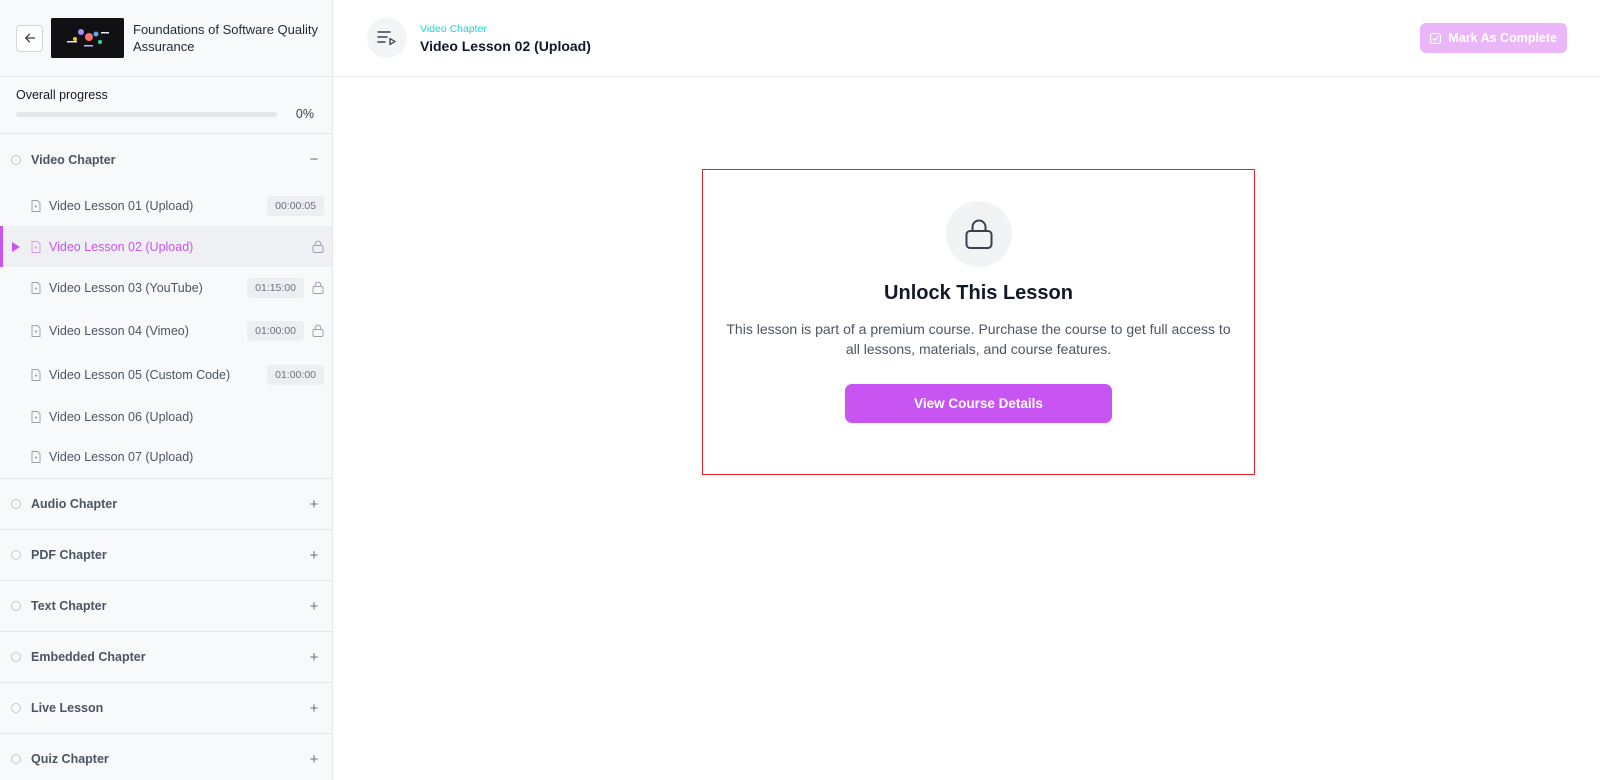 The width and height of the screenshot is (1600, 780). I want to click on lesson-item-05: Video Lesson 05 (Custom Code) 01:00:00, so click(166, 374).